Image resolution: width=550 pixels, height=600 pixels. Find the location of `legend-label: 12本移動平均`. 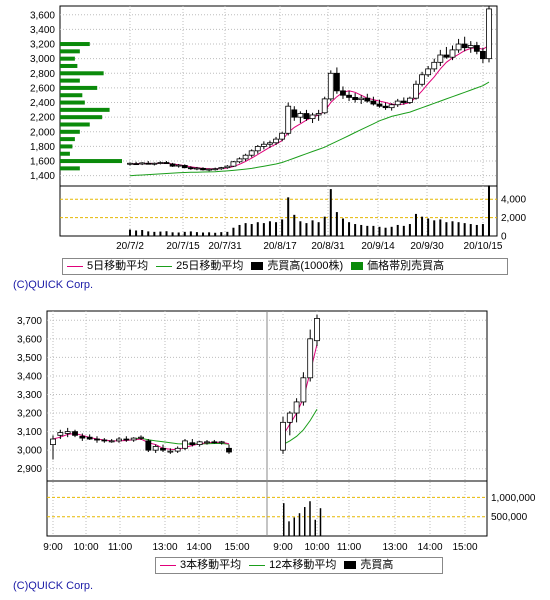

legend-label: 12本移動平均 is located at coordinates (303, 565).